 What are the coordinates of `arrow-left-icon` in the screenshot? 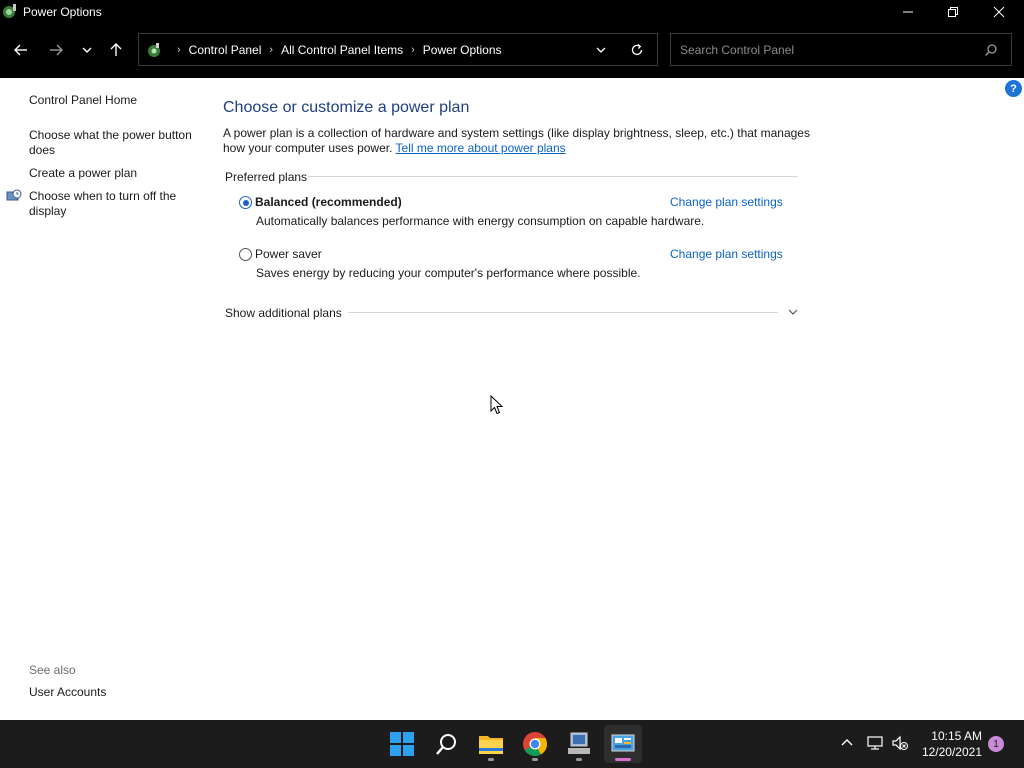 It's located at (20, 50).